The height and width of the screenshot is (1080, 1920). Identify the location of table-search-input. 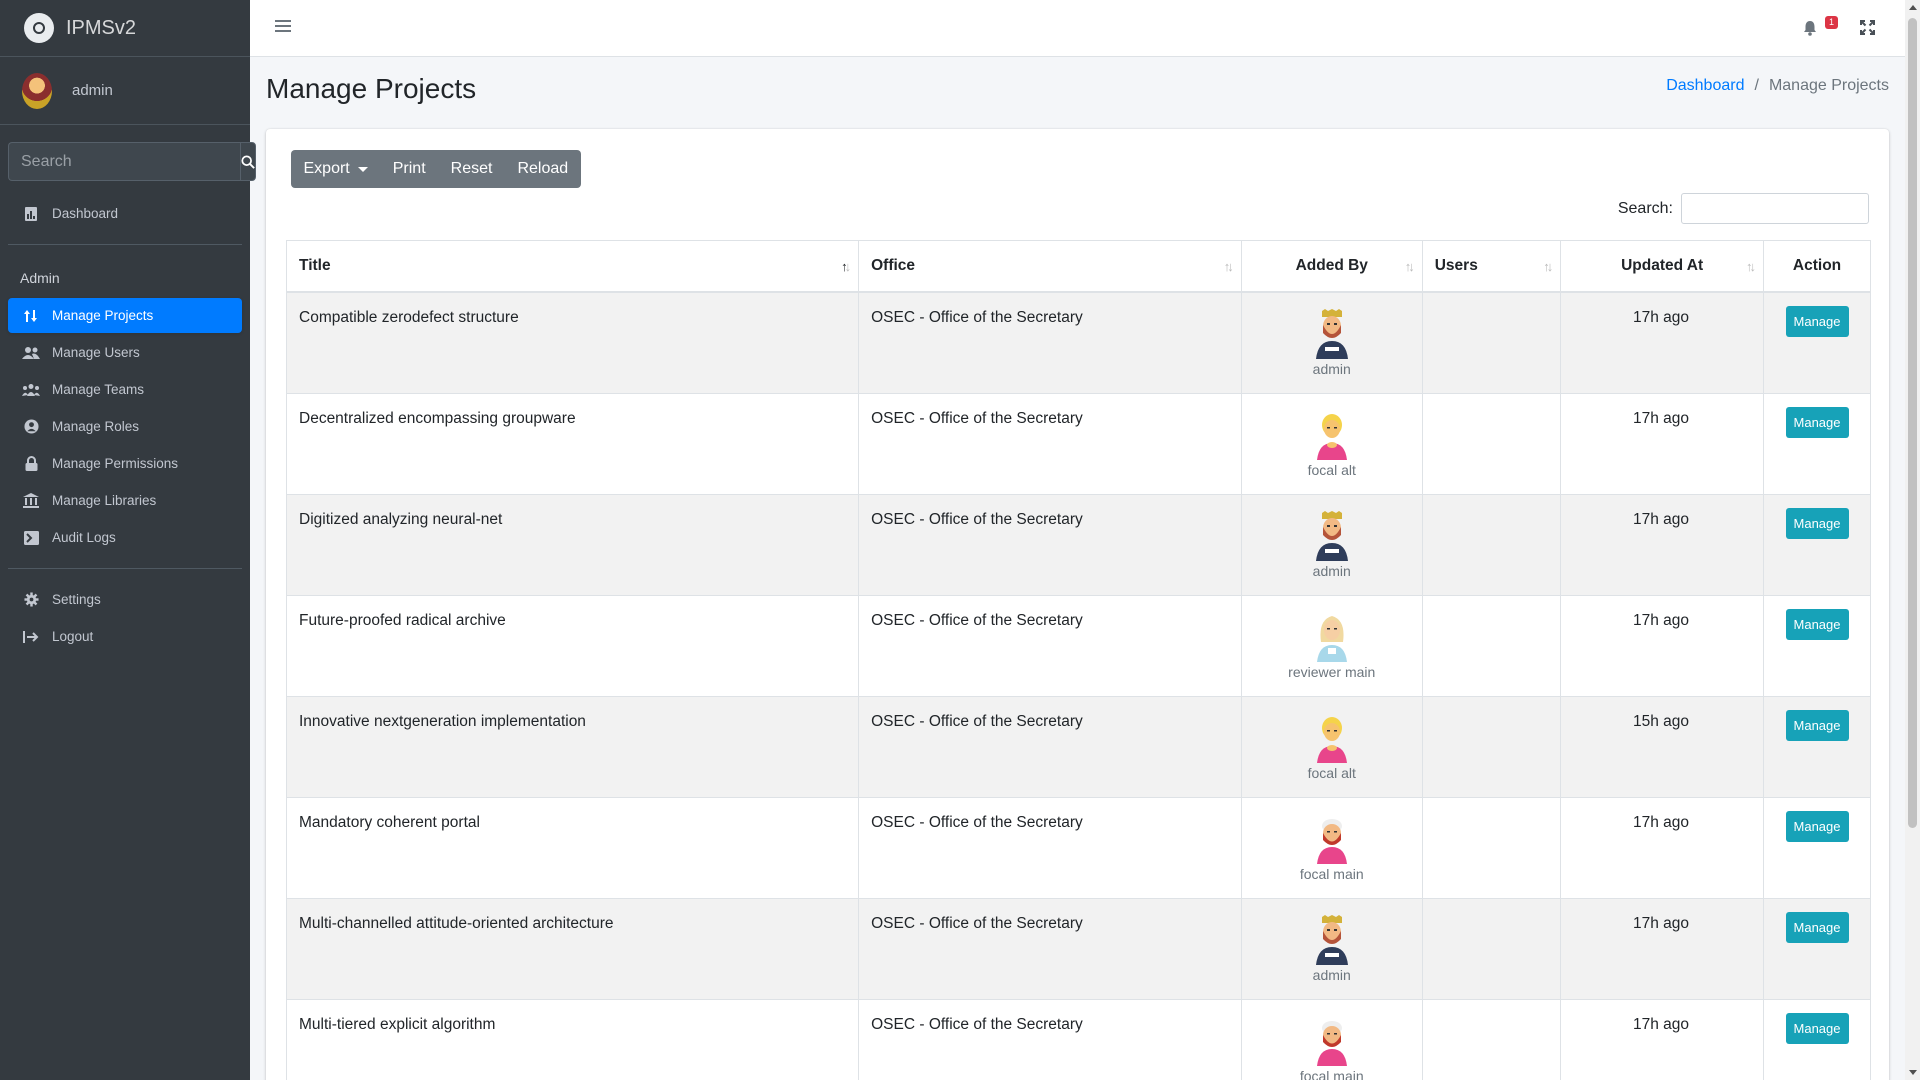
(1775, 208).